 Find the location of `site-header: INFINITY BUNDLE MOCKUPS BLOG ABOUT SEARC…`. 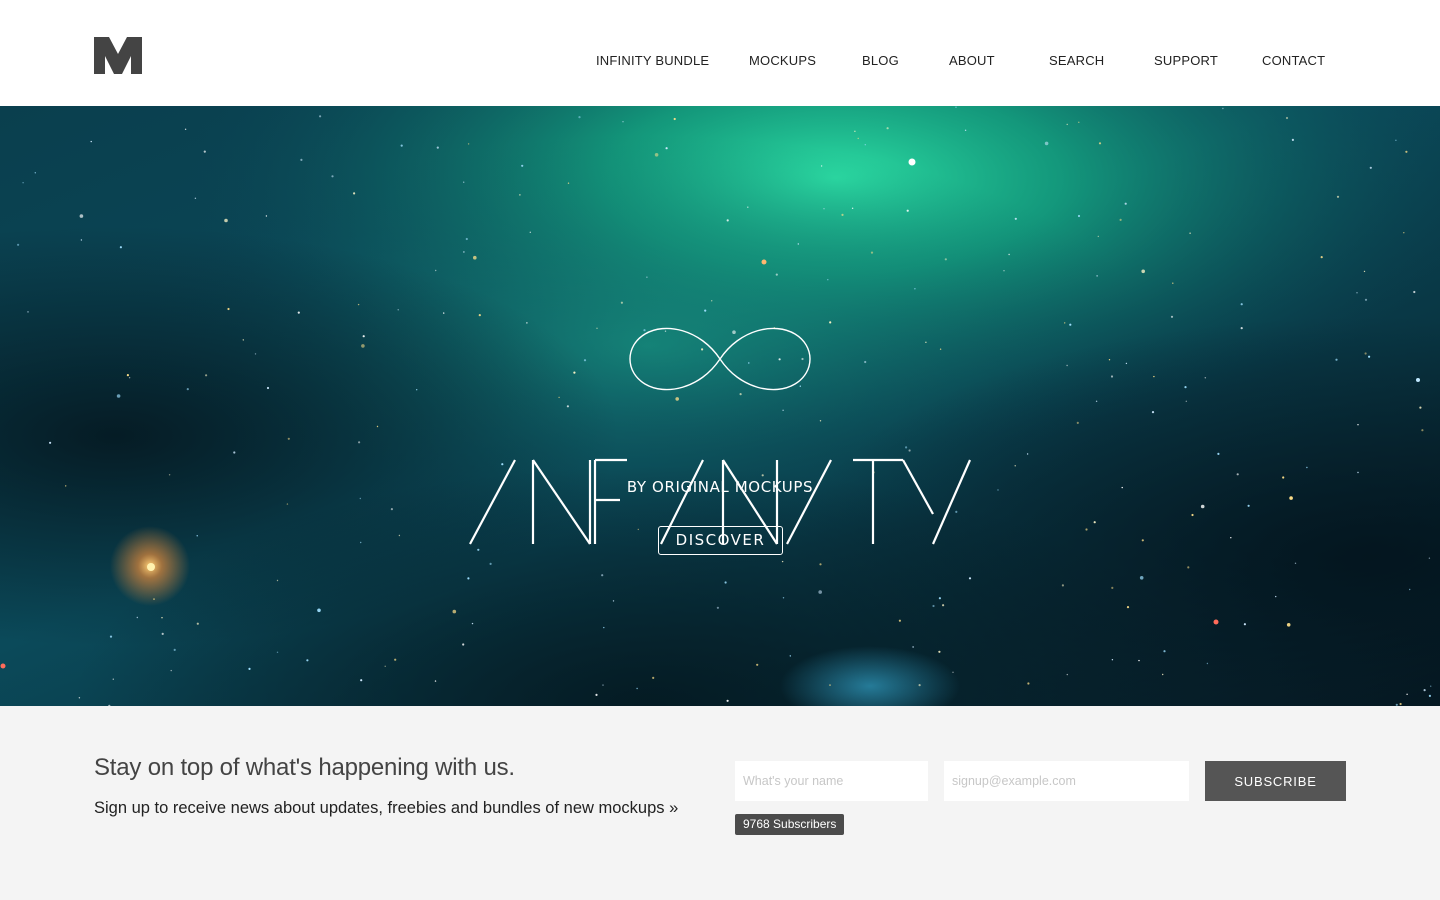

site-header: INFINITY BUNDLE MOCKUPS BLOG ABOUT SEARC… is located at coordinates (720, 53).